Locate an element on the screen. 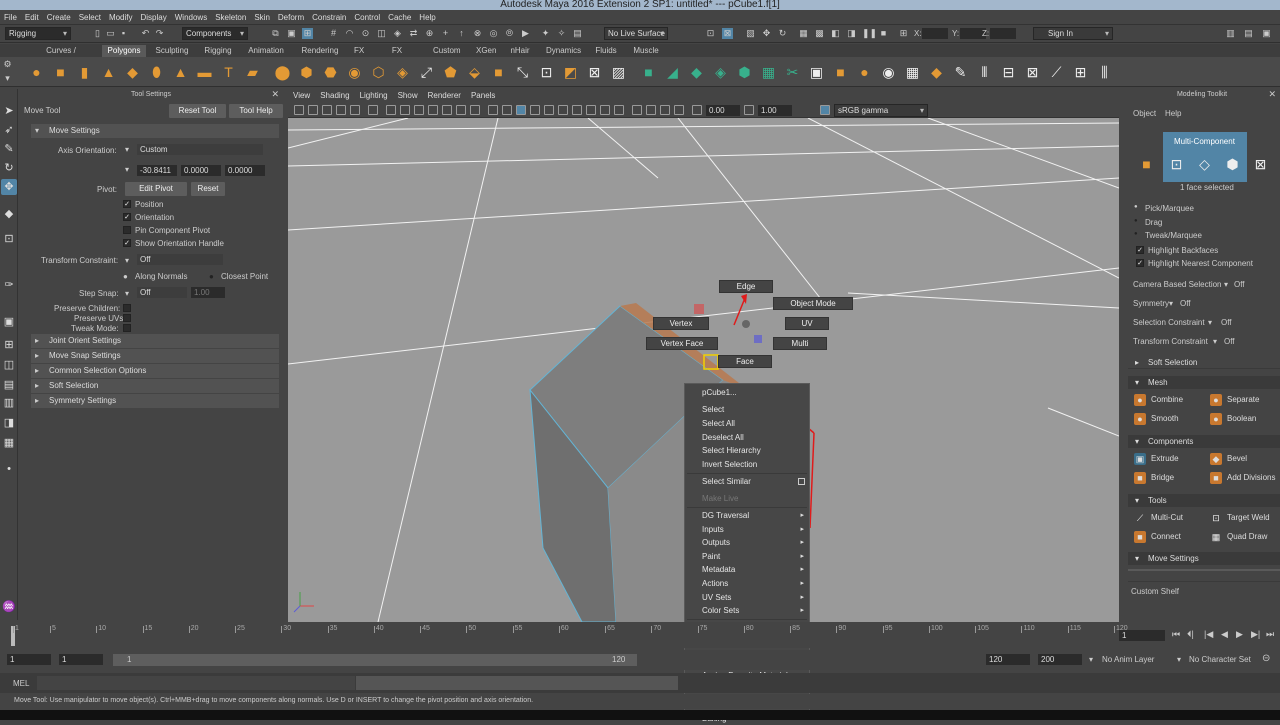  transform-constraint-mt-value: Off is located at coordinates (1229, 341).